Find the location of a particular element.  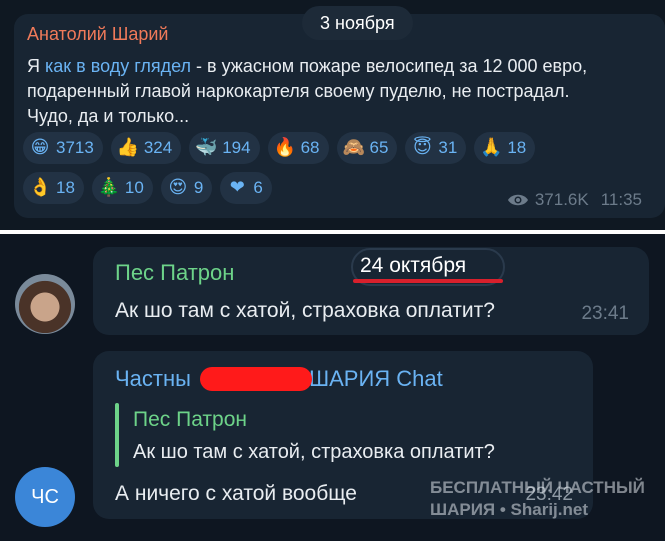

whale-emoji-icon: 🐳 is located at coordinates (206, 147).